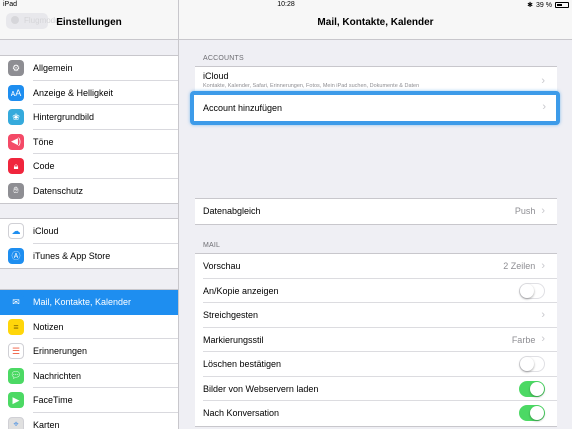 Image resolution: width=572 pixels, height=429 pixels. I want to click on an-kopie-anzeigen-toggle, so click(532, 290).